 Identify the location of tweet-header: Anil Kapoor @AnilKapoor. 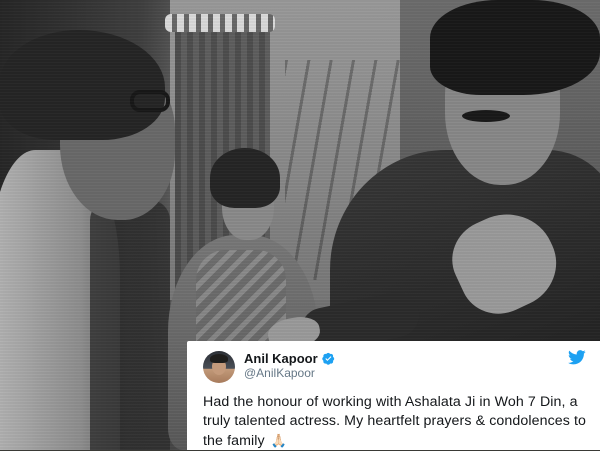
(395, 372).